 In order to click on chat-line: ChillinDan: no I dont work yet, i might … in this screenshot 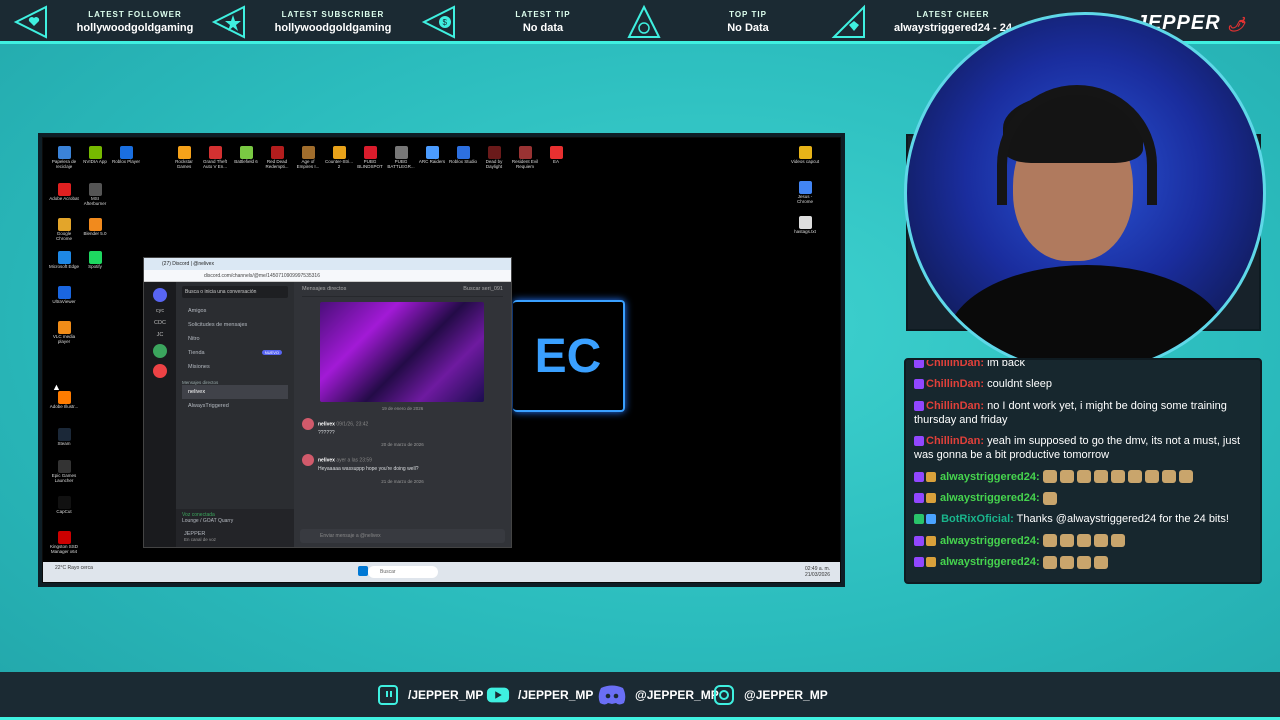, I will do `click(1083, 413)`.